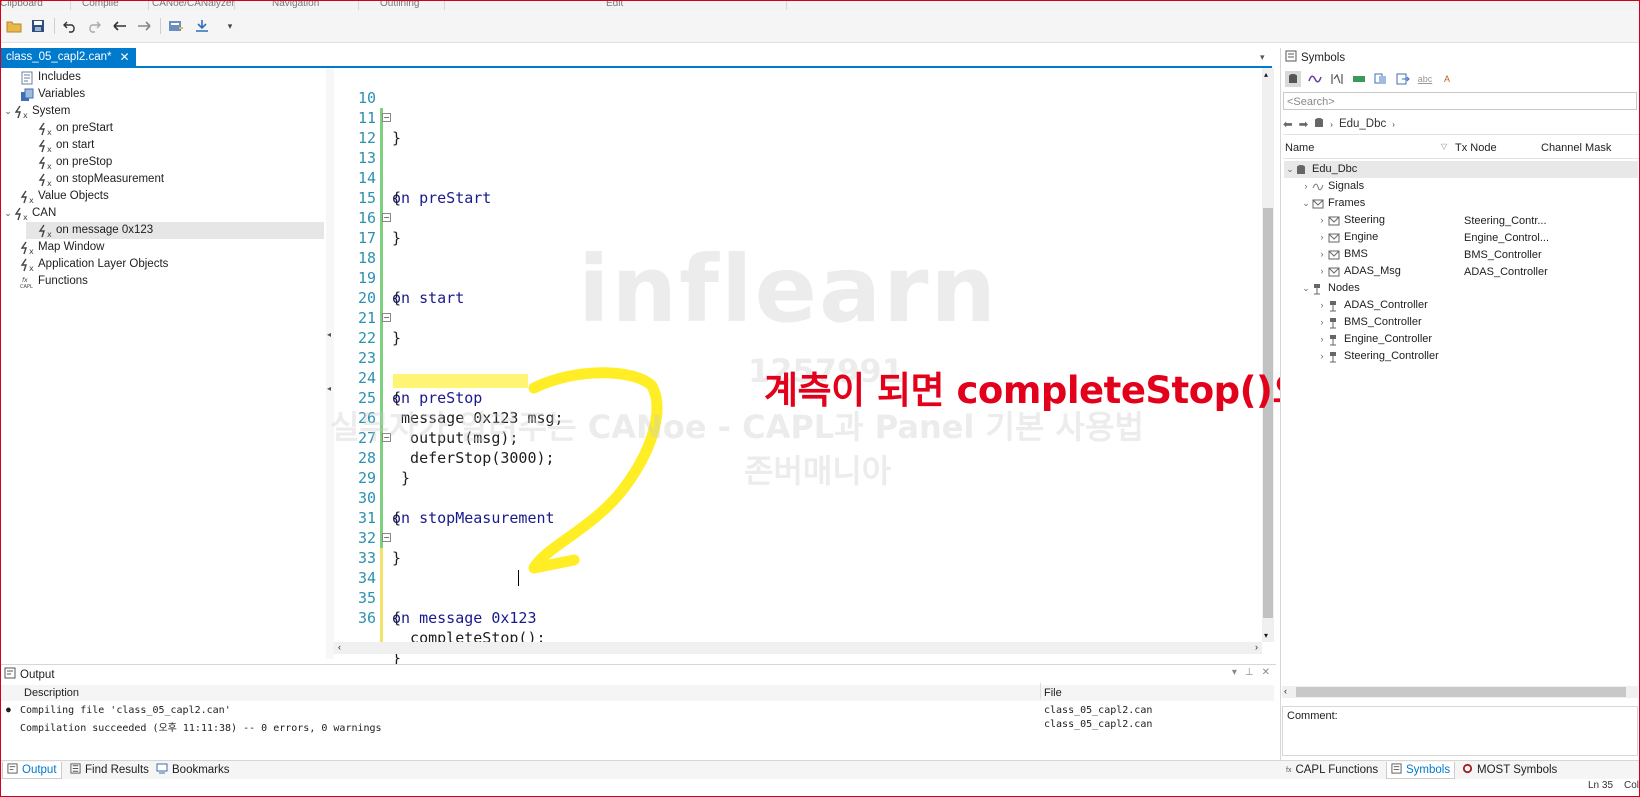 The width and height of the screenshot is (1640, 797). What do you see at coordinates (51, 693) in the screenshot?
I see `column-header-description: Description` at bounding box center [51, 693].